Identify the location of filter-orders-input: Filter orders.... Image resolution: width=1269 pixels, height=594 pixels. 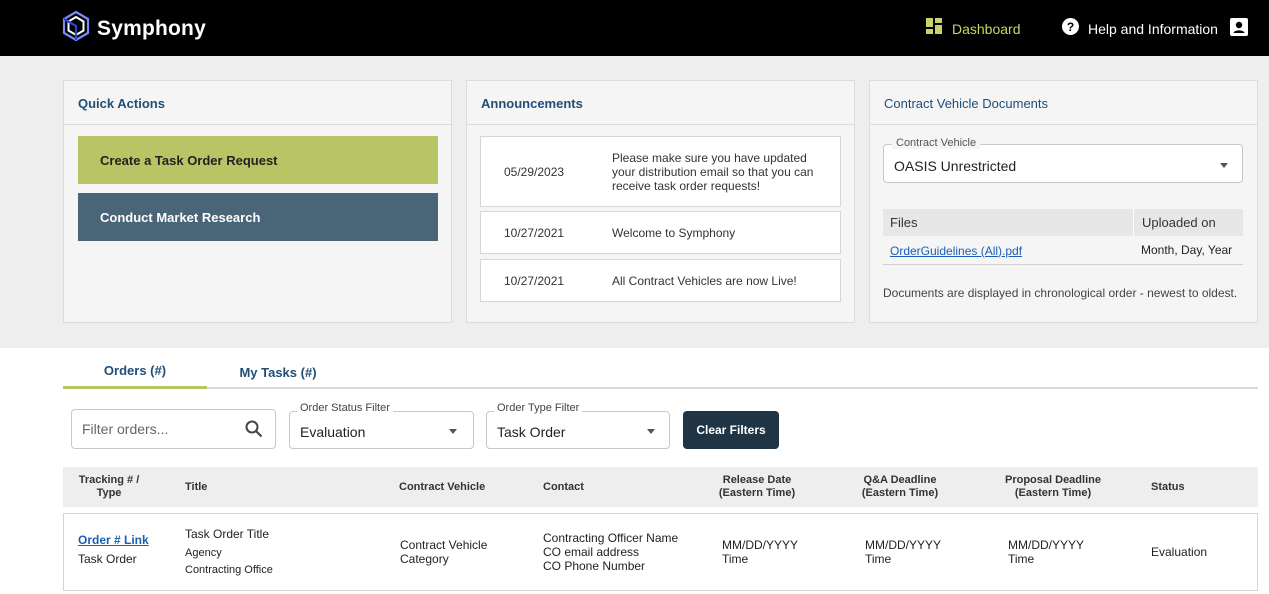
(173, 429).